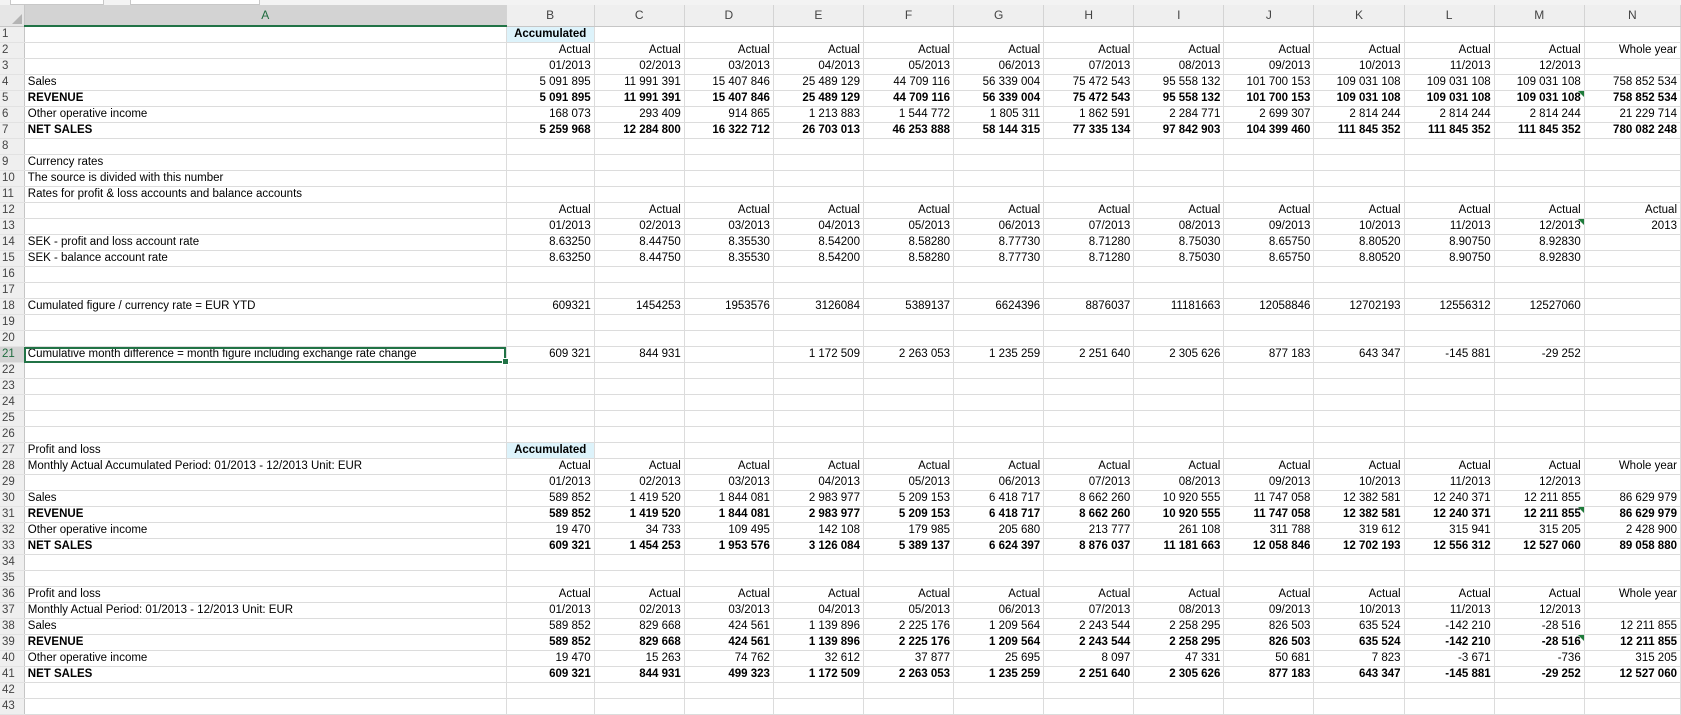  I want to click on cell-b13: 01/2013, so click(550, 226).